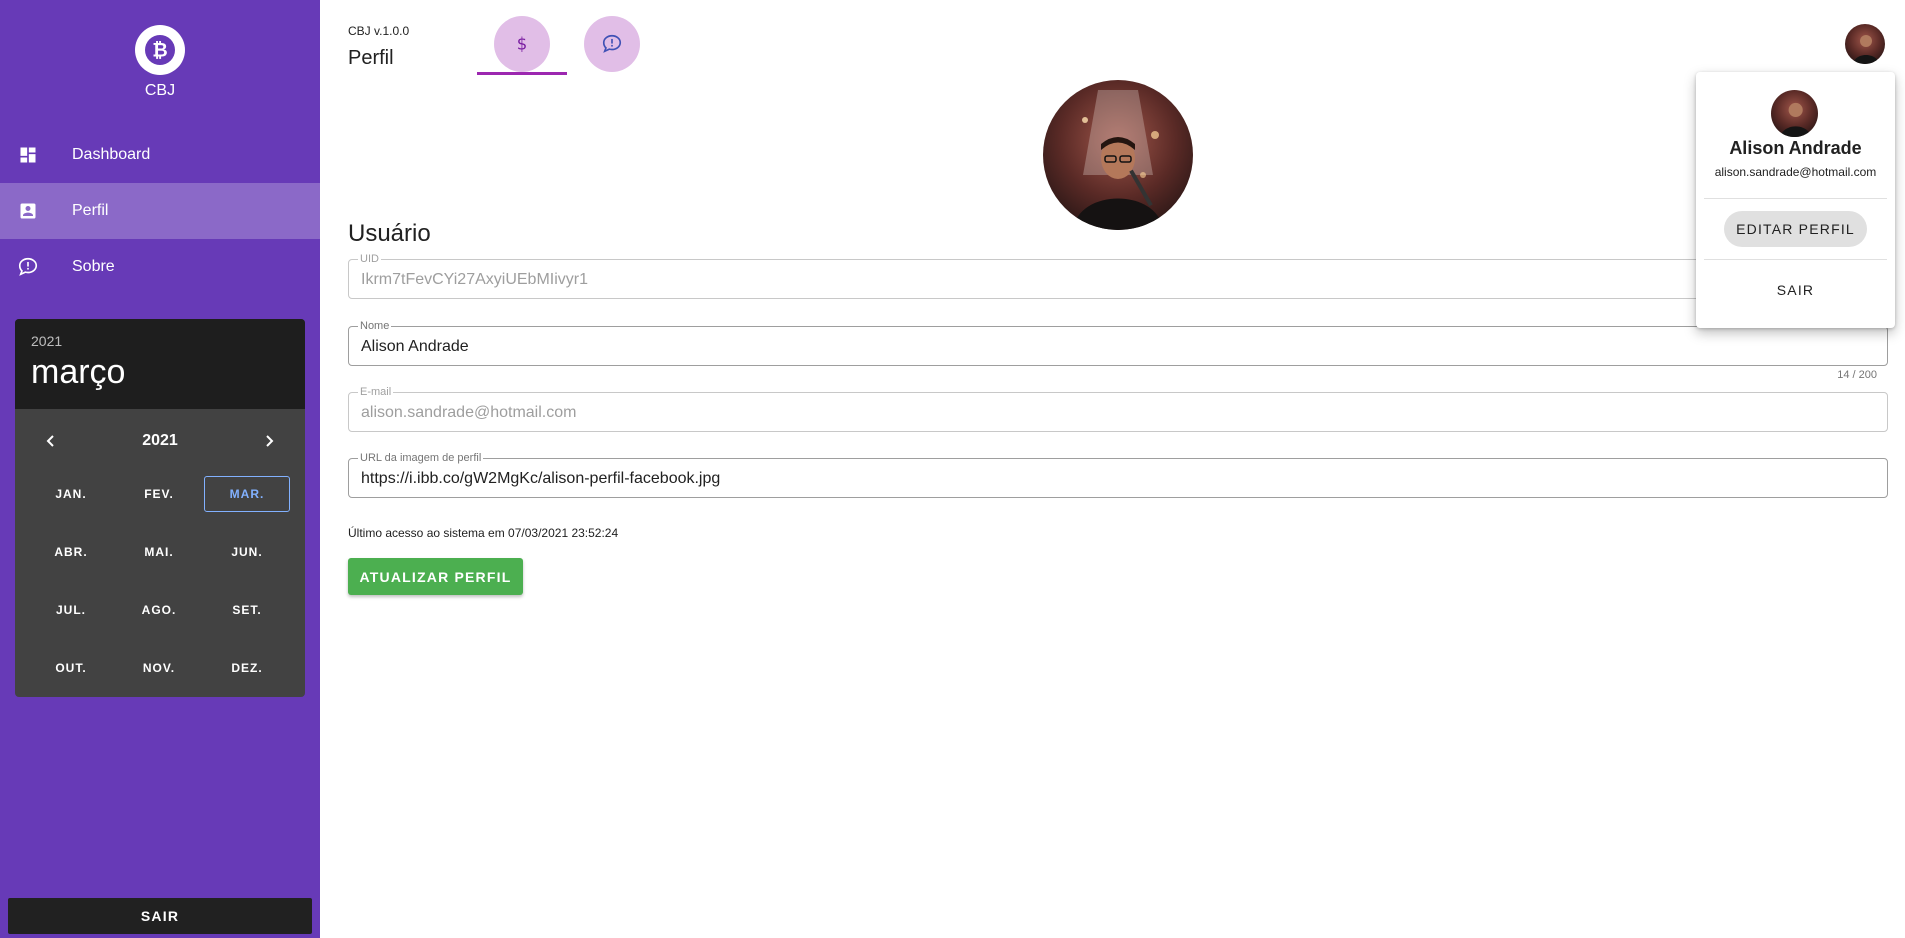  I want to click on name-field: Nome Alison Andrade, so click(1118, 342).